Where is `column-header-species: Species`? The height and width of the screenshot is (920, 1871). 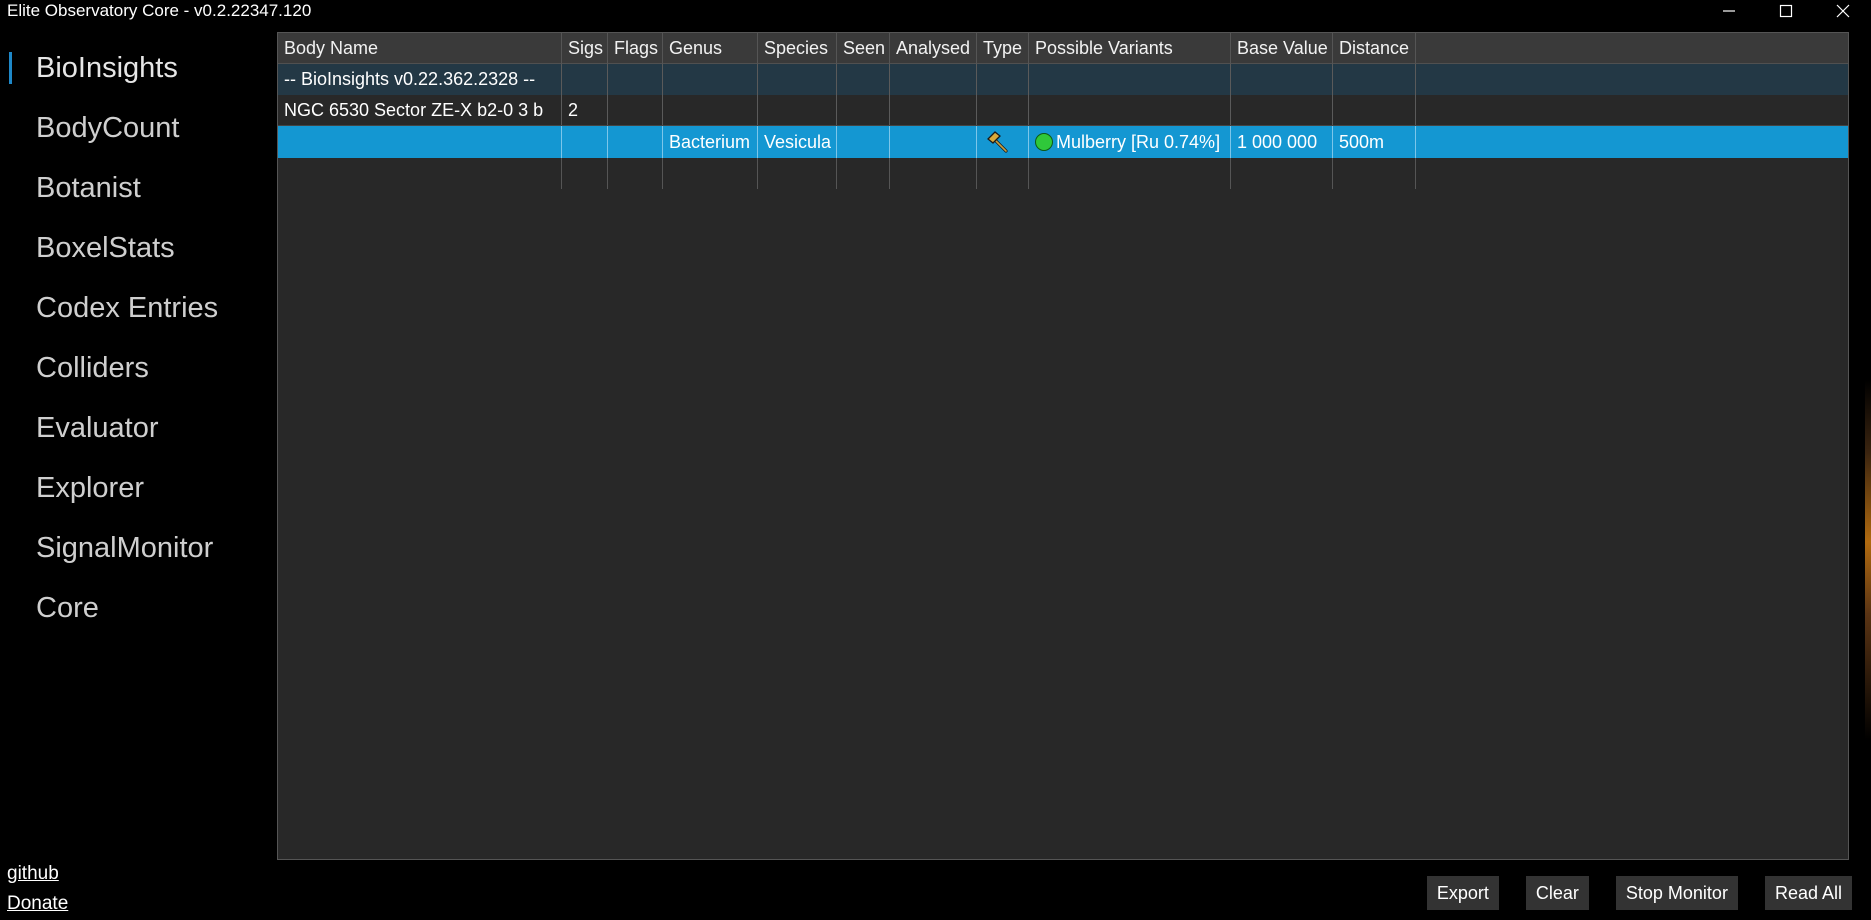 column-header-species: Species is located at coordinates (797, 48).